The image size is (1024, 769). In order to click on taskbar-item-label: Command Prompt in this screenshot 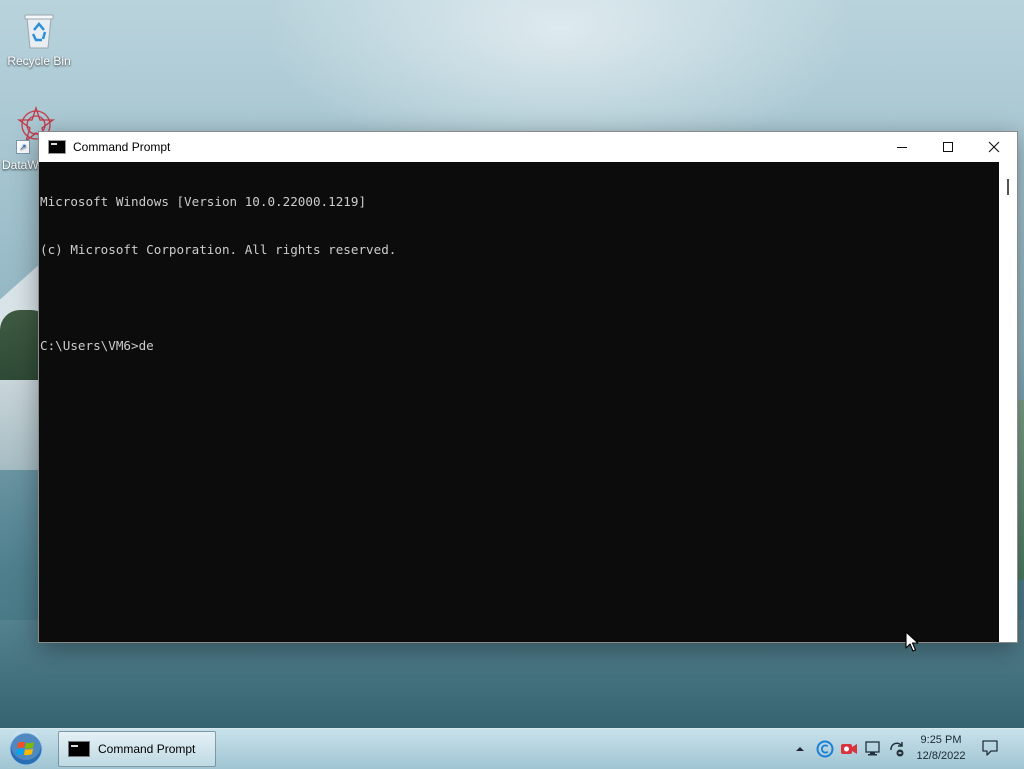, I will do `click(147, 749)`.